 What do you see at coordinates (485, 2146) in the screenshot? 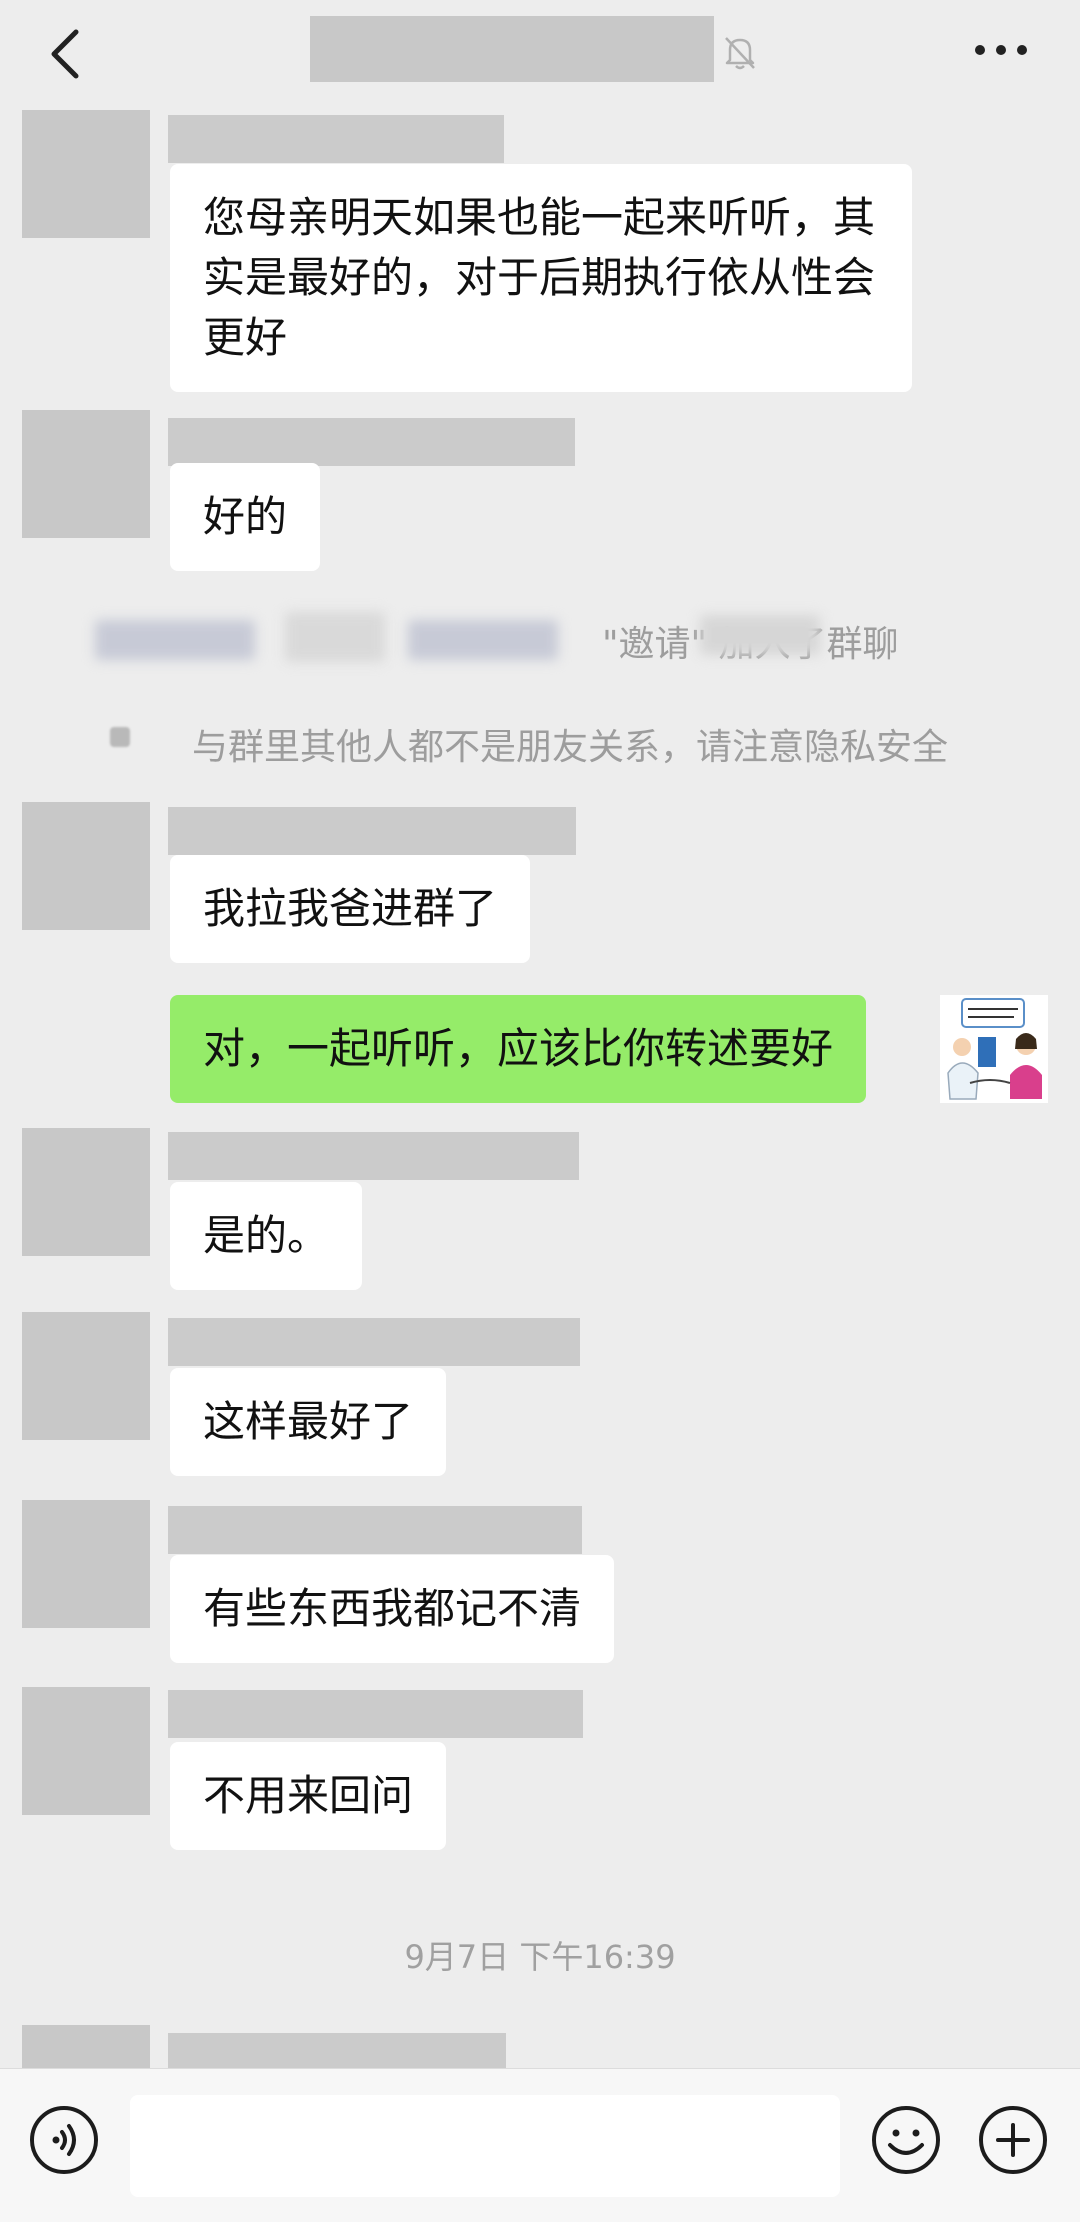
I see `message-input` at bounding box center [485, 2146].